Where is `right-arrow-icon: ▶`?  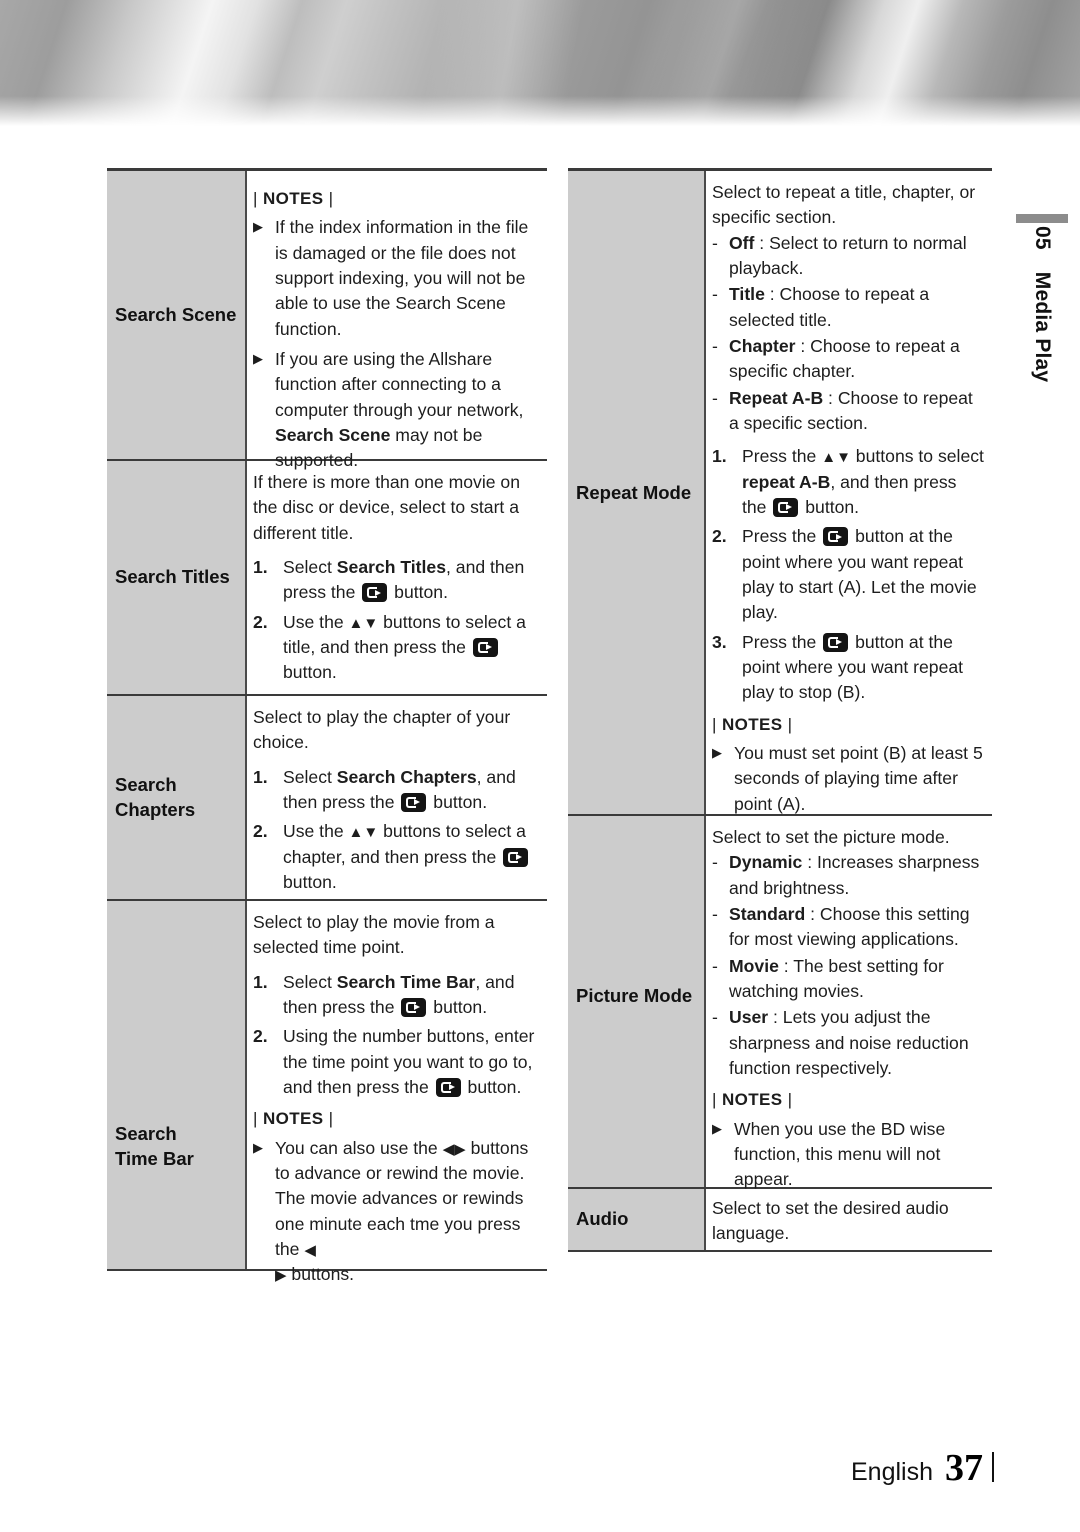
right-arrow-icon: ▶ is located at coordinates (281, 1276).